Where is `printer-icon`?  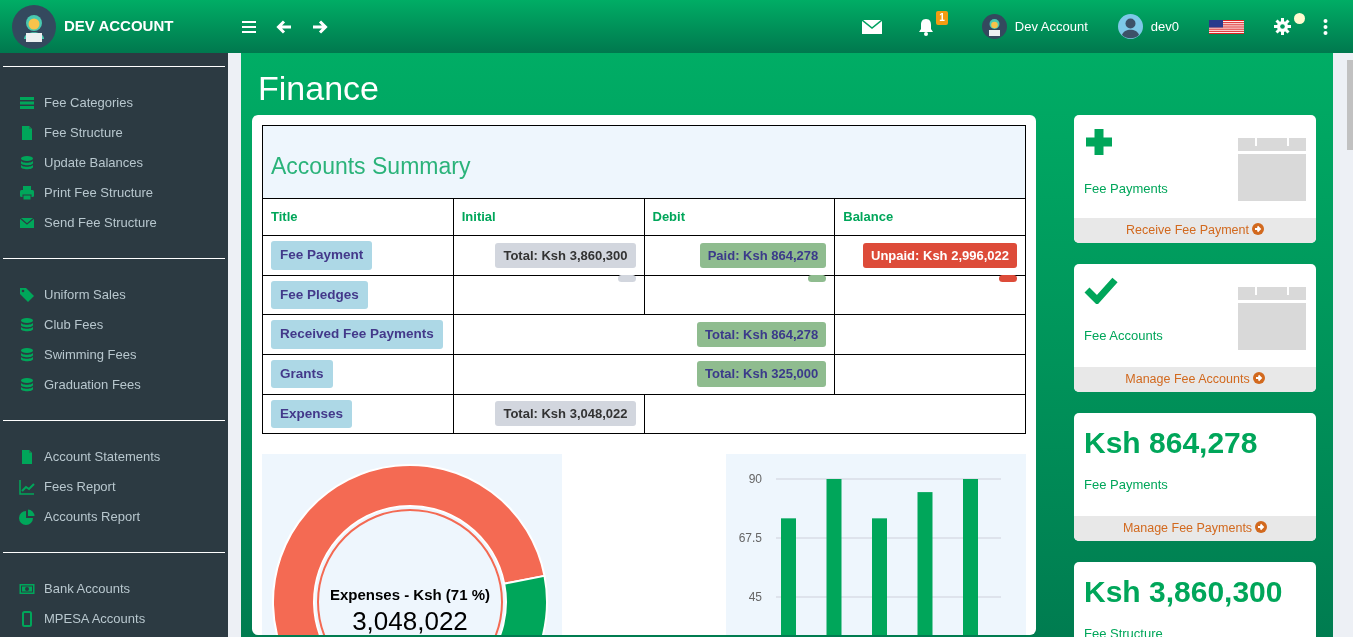 printer-icon is located at coordinates (27, 193).